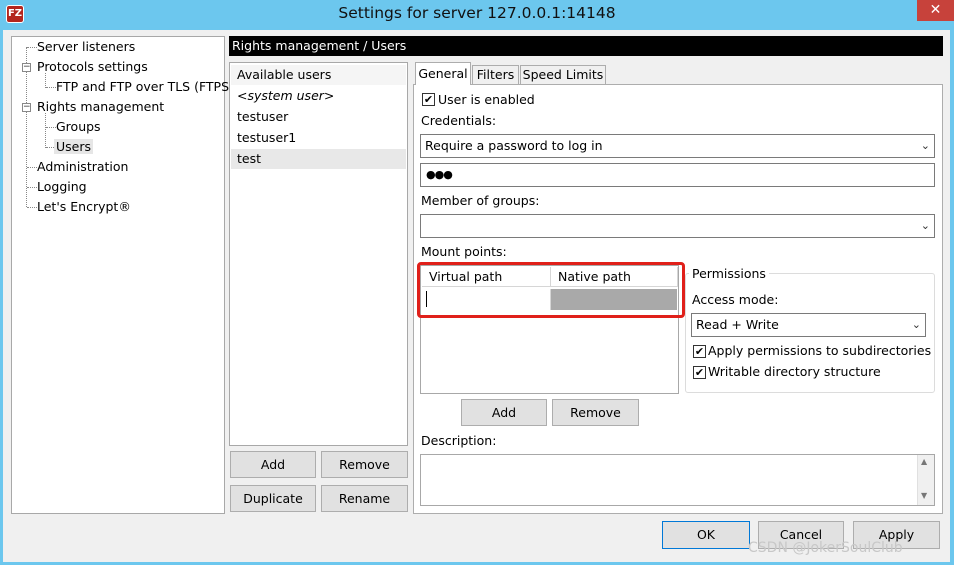 This screenshot has width=954, height=565. I want to click on duplicate-user-button: Duplicate, so click(273, 498).